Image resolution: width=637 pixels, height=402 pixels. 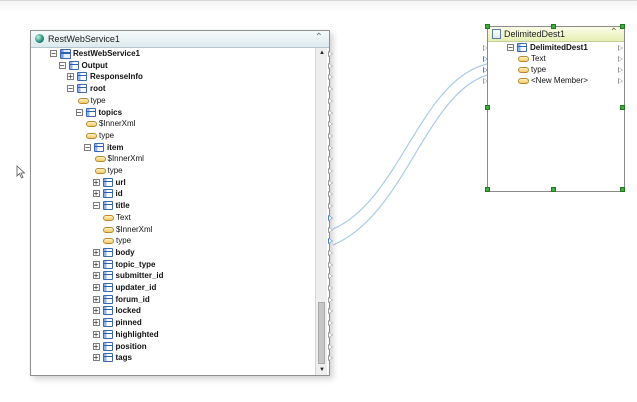 What do you see at coordinates (172, 347) in the screenshot?
I see `node-row-position: + position` at bounding box center [172, 347].